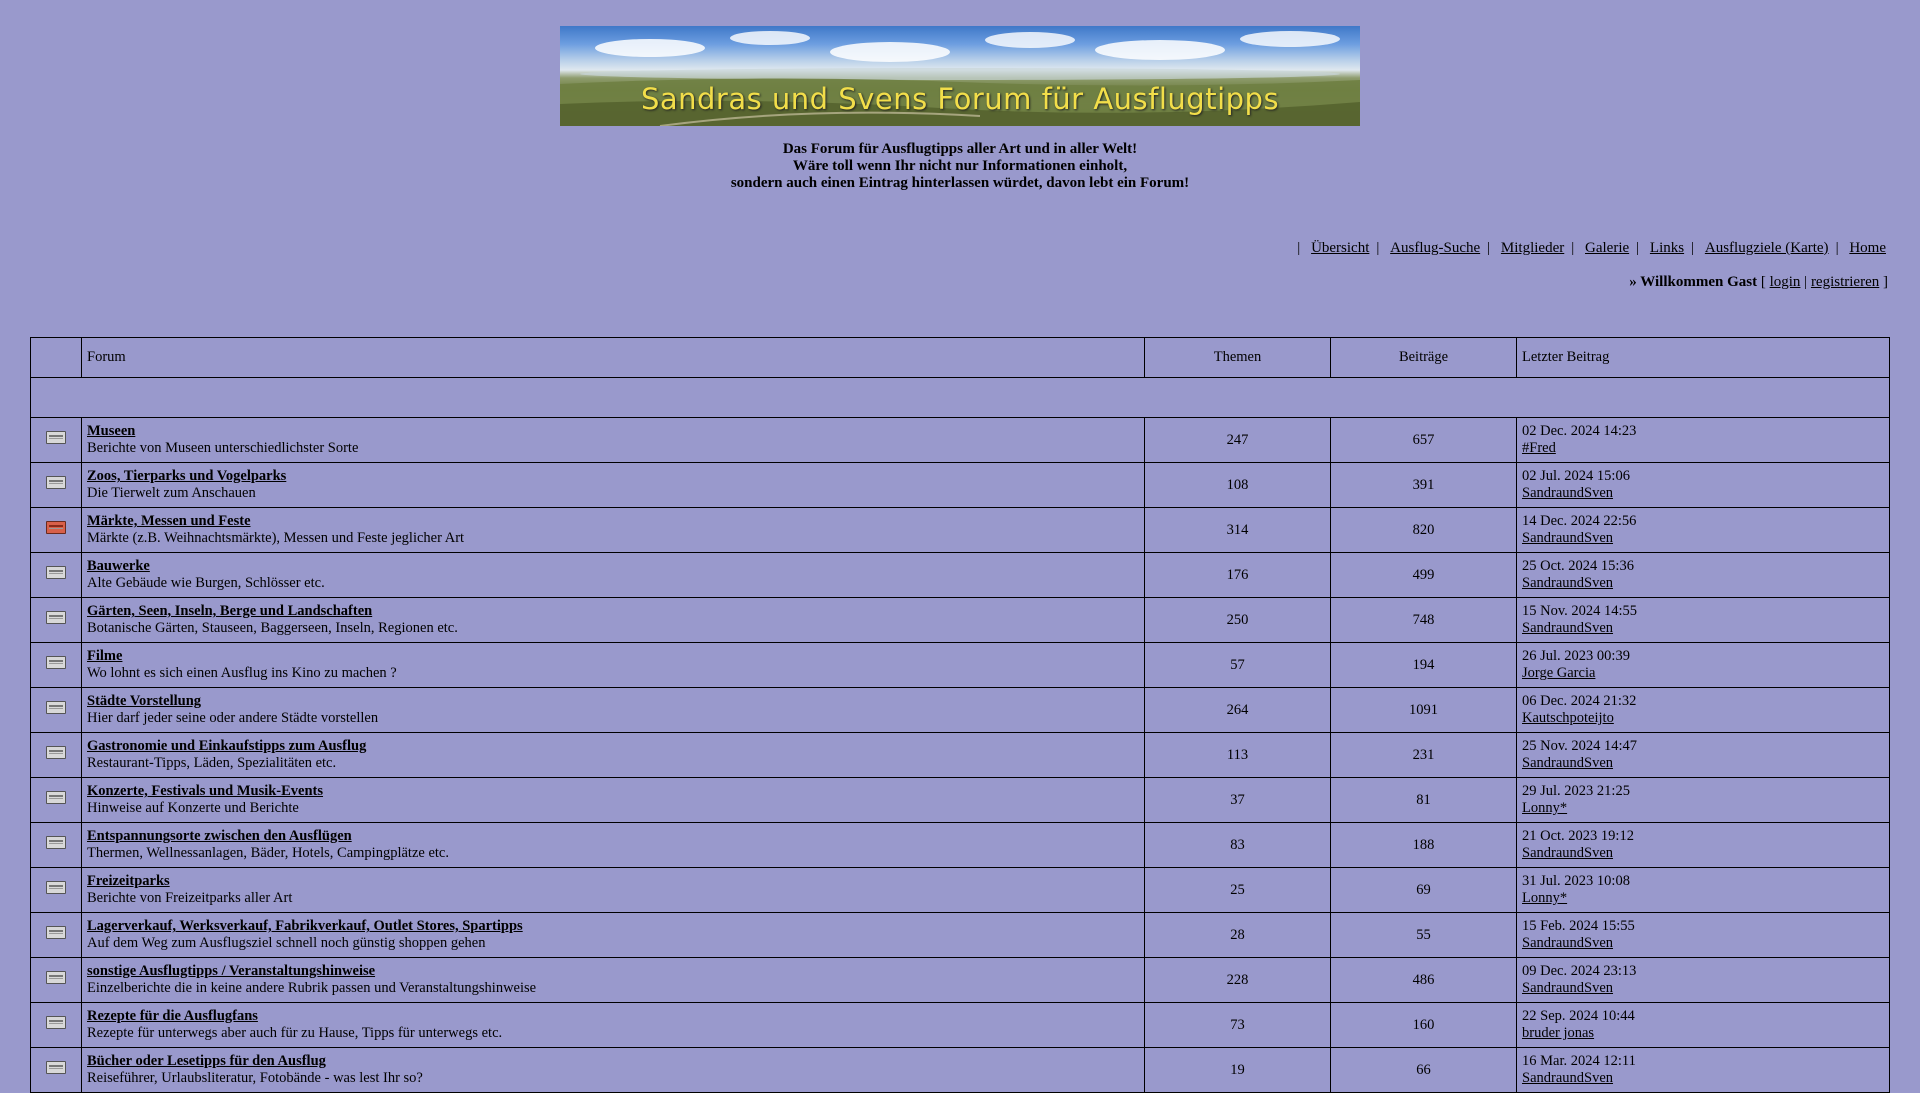 The image size is (1920, 1093). What do you see at coordinates (1423, 800) in the screenshot?
I see `forum-post-count: 81` at bounding box center [1423, 800].